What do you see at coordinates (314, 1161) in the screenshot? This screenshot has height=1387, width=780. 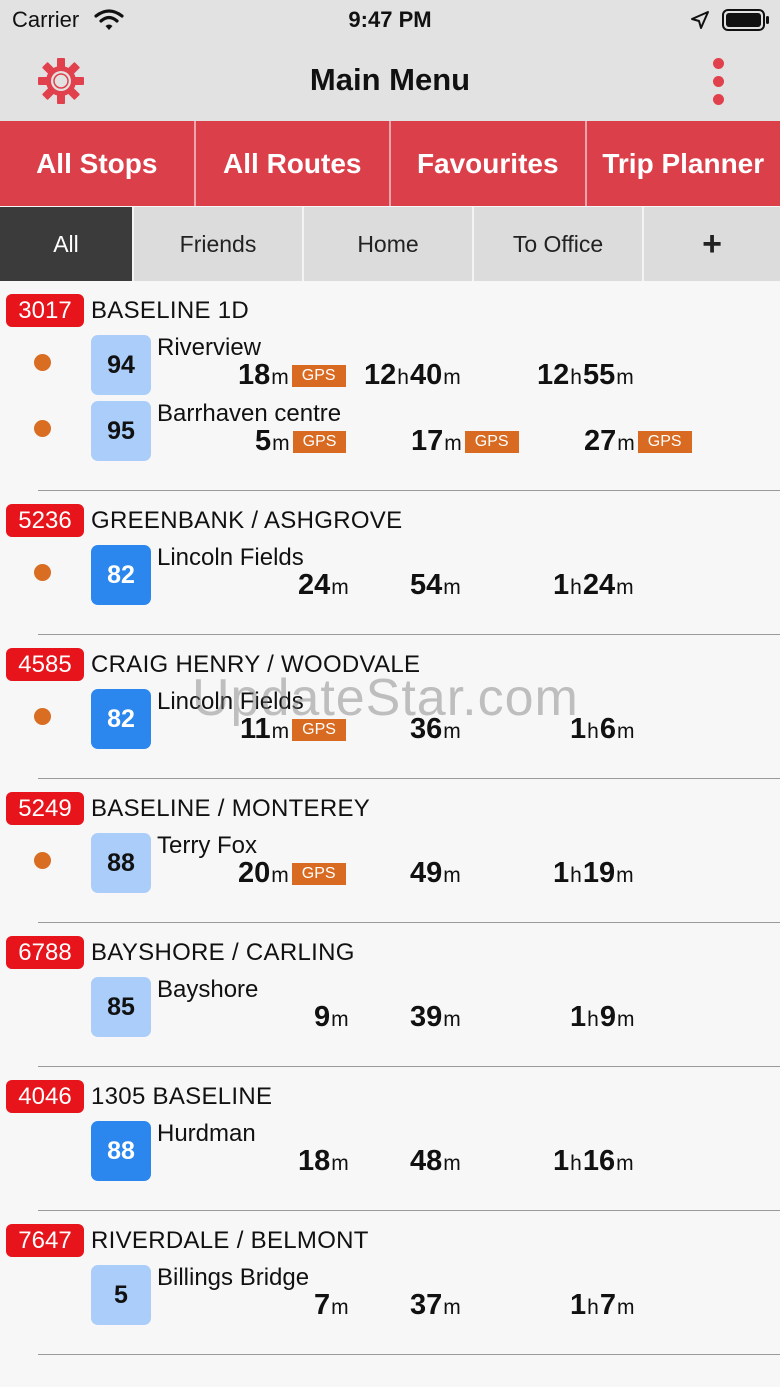 I see `time-value: 18` at bounding box center [314, 1161].